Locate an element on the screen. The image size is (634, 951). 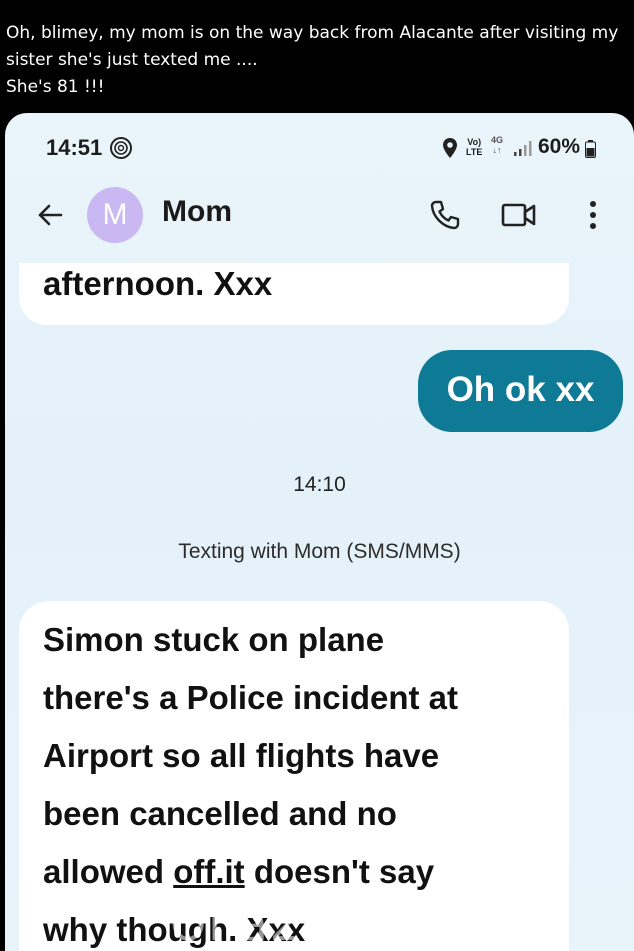
message-line: allowed off.it doesn't say is located at coordinates (294, 872).